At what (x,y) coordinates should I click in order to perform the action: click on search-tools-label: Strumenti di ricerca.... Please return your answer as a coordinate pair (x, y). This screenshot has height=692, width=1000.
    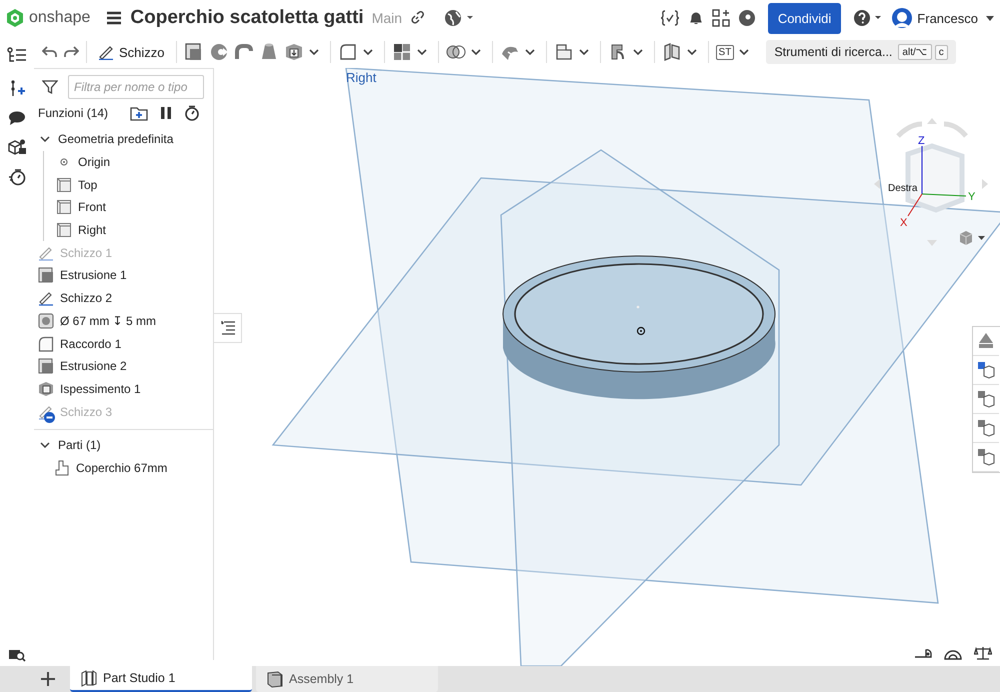
    Looking at the image, I should click on (833, 52).